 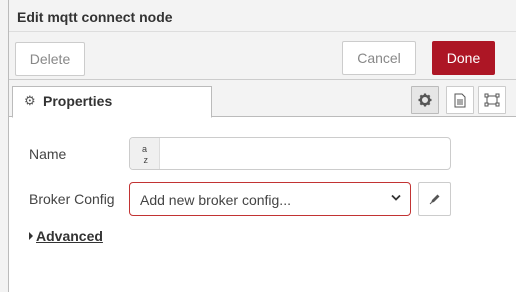 What do you see at coordinates (50, 59) in the screenshot?
I see `delete-button: Delete` at bounding box center [50, 59].